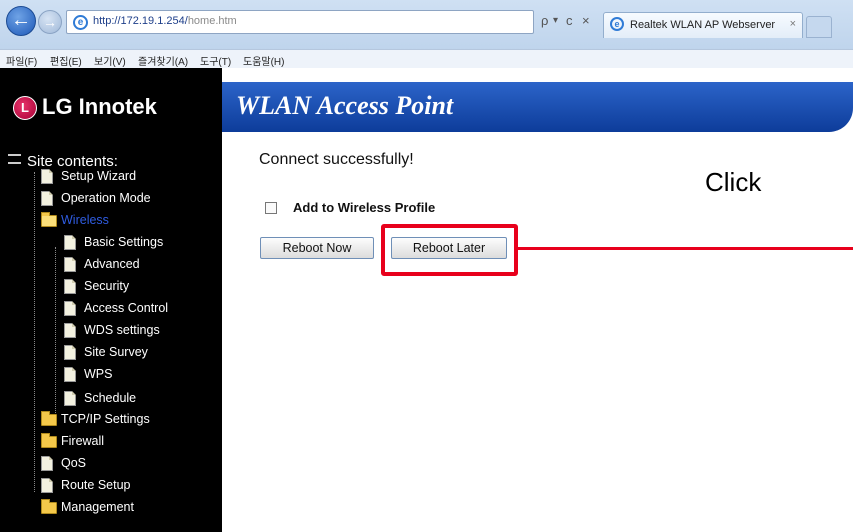 This screenshot has height=532, width=853. Describe the element at coordinates (21, 60) in the screenshot. I see `menu-file: 파일(F)` at that location.